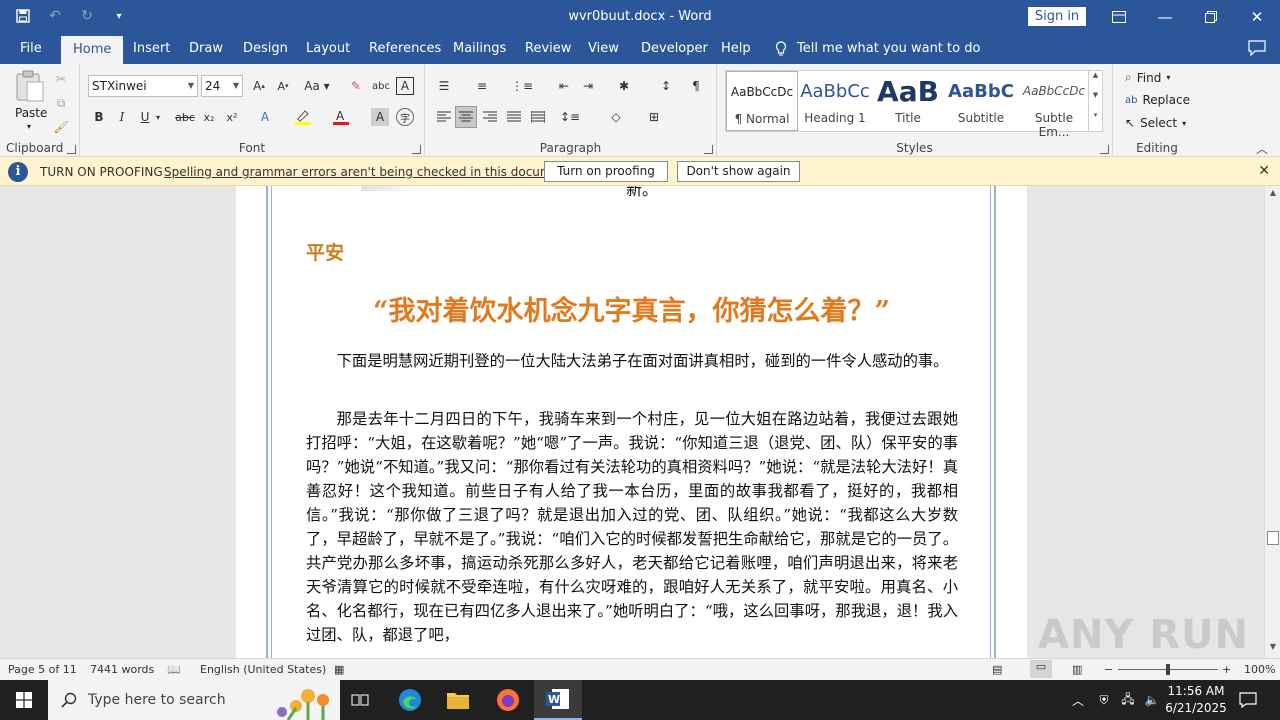  I want to click on word-taskbar-icon: W, so click(558, 700).